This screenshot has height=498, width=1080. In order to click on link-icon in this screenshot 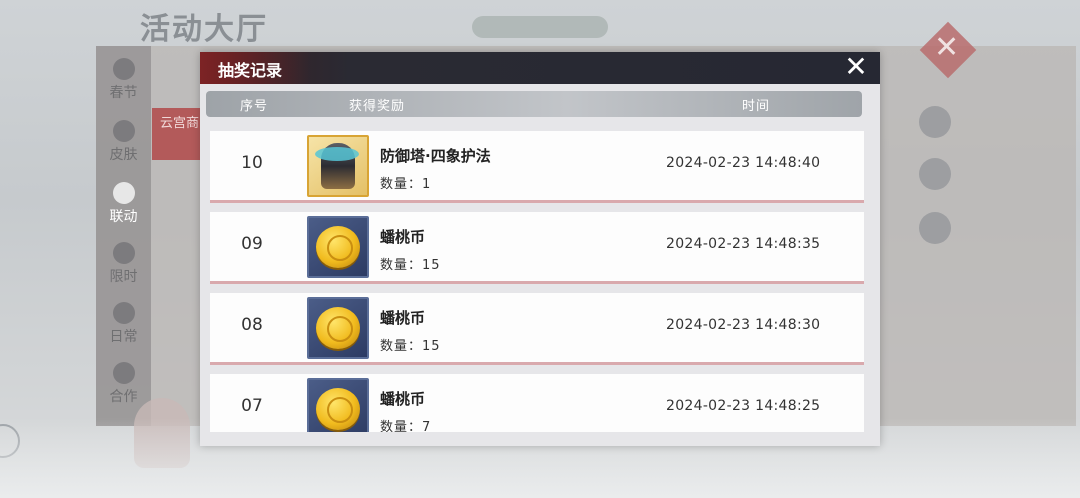, I will do `click(123, 193)`.